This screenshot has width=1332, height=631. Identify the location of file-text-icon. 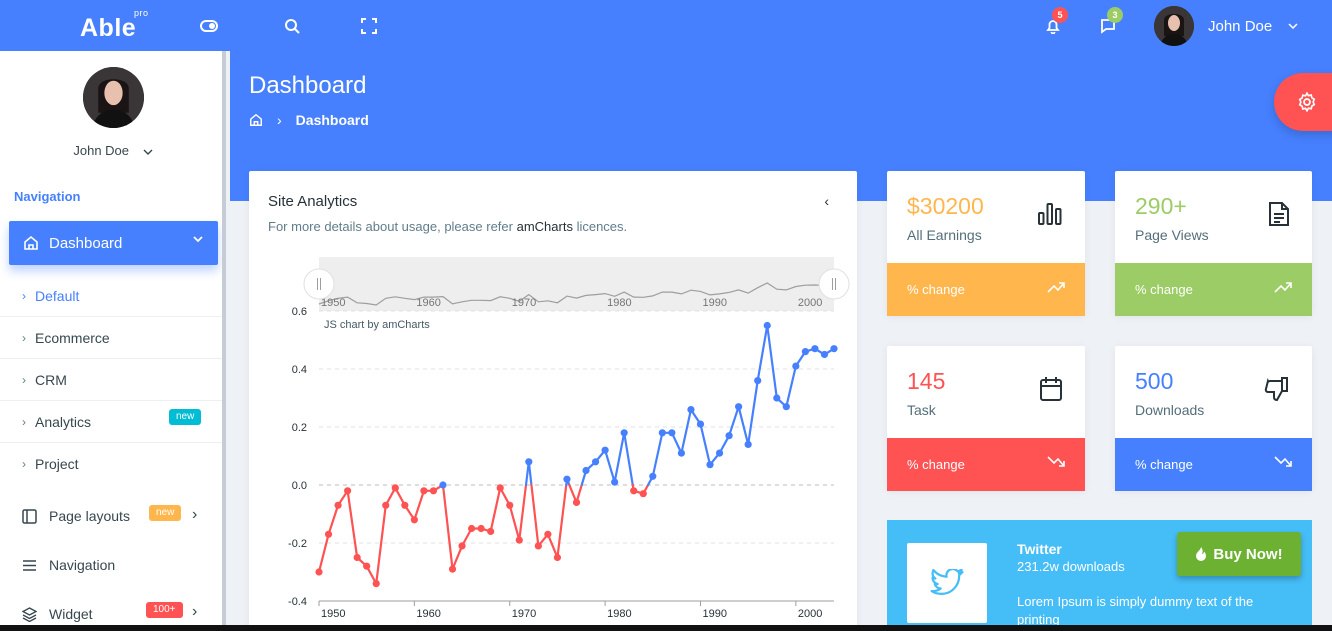
(1279, 214).